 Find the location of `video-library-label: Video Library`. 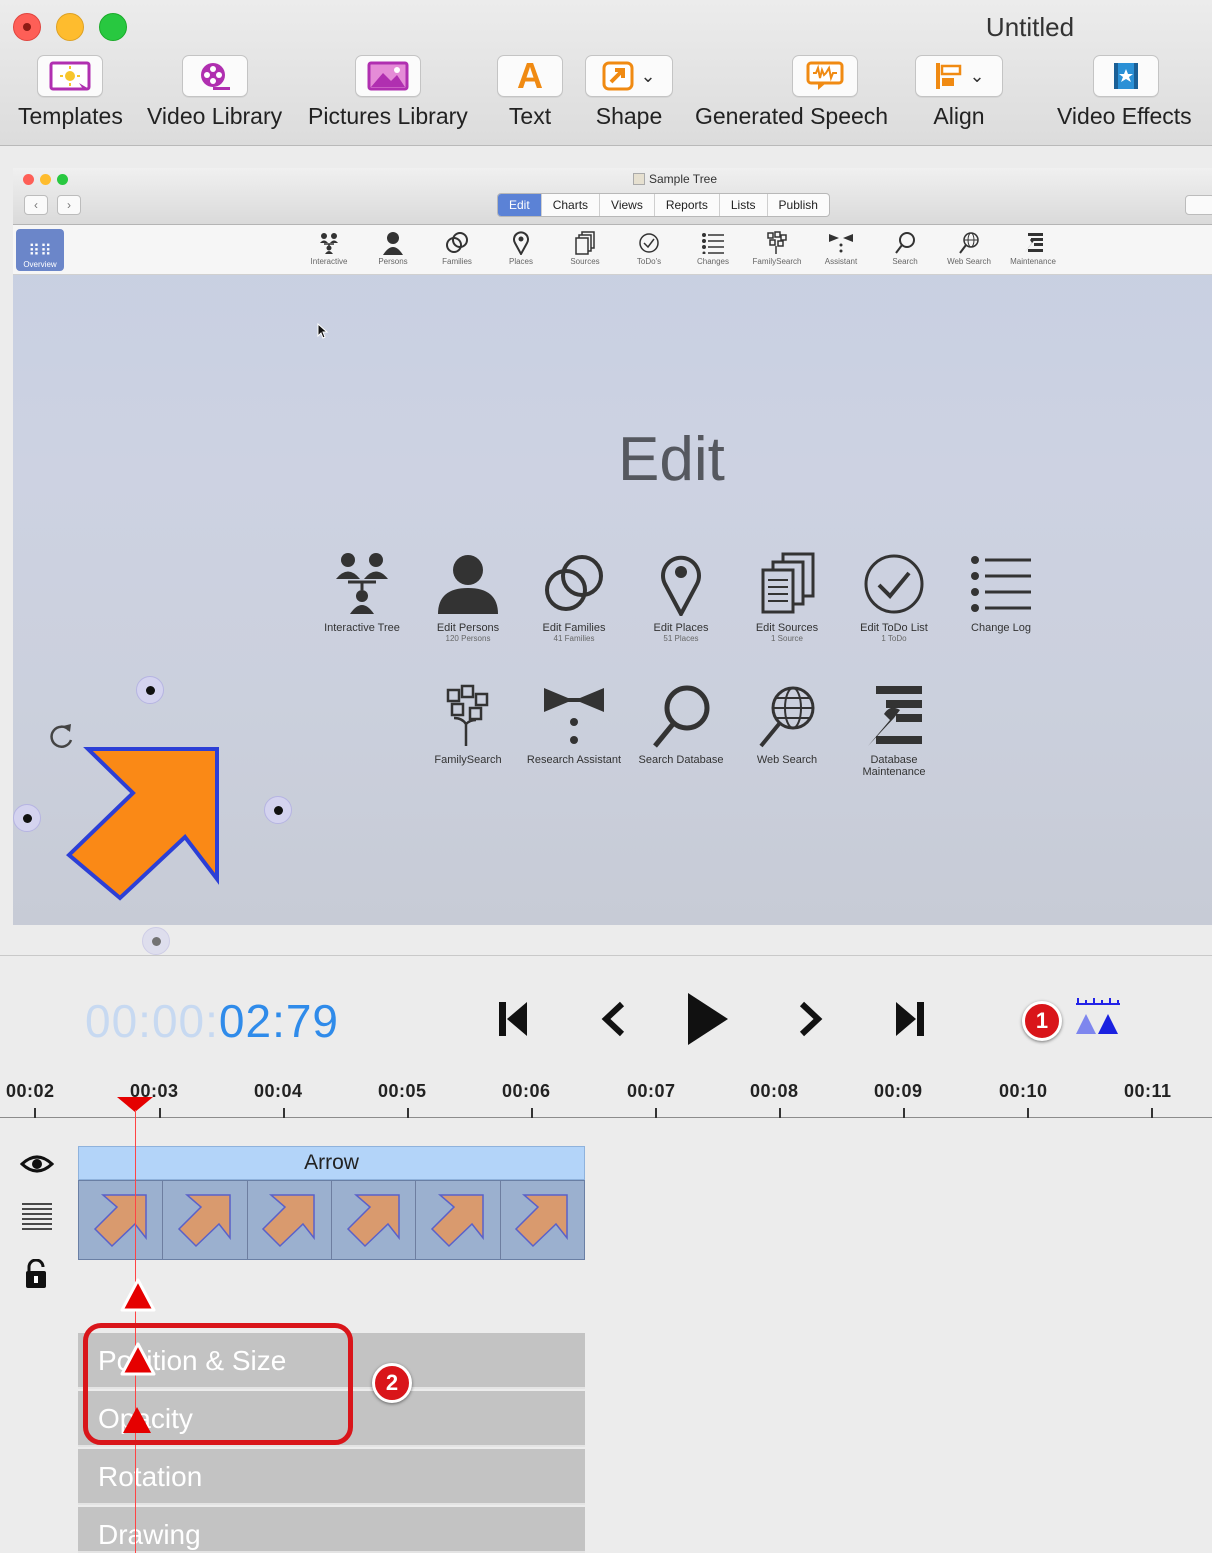

video-library-label: Video Library is located at coordinates (215, 116).